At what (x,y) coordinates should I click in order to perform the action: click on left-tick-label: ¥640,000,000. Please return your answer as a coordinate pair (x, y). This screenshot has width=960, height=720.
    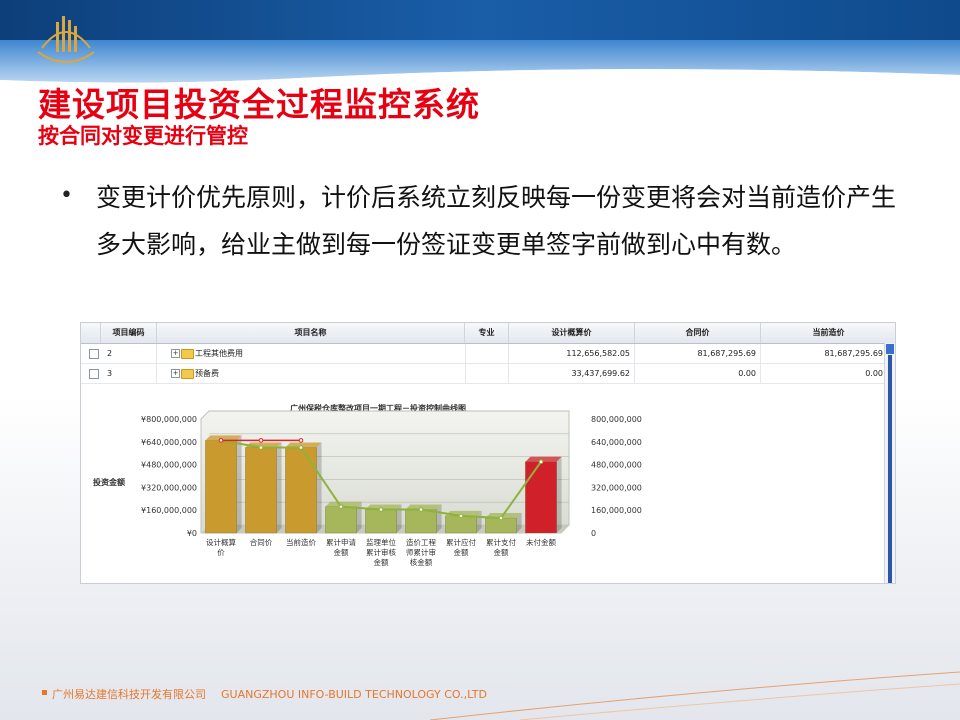
    Looking at the image, I should click on (169, 442).